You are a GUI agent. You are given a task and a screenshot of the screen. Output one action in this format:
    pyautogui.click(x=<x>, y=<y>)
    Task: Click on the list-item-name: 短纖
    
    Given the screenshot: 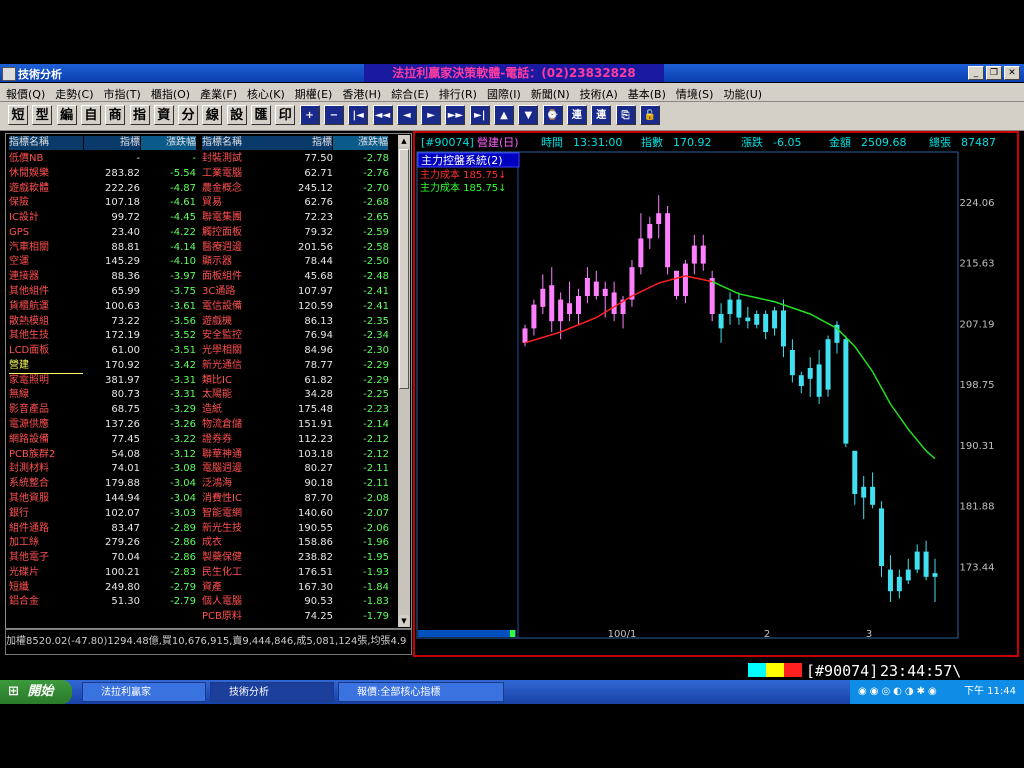 What is the action you would take?
    pyautogui.click(x=46, y=588)
    